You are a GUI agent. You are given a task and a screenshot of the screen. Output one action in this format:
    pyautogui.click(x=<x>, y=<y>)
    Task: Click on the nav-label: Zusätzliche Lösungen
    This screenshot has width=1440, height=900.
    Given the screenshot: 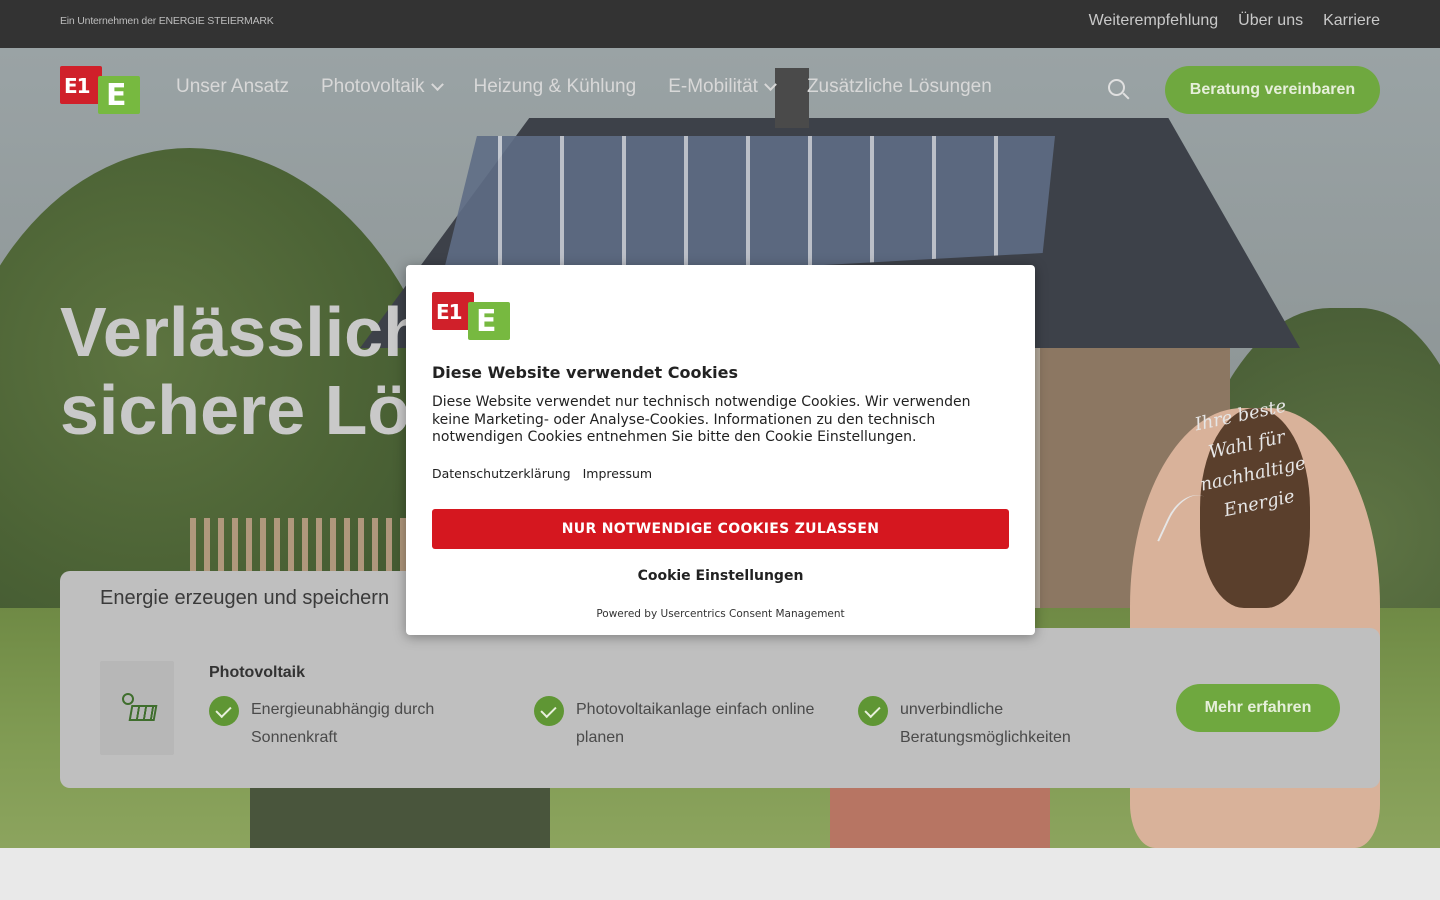 What is the action you would take?
    pyautogui.click(x=899, y=86)
    